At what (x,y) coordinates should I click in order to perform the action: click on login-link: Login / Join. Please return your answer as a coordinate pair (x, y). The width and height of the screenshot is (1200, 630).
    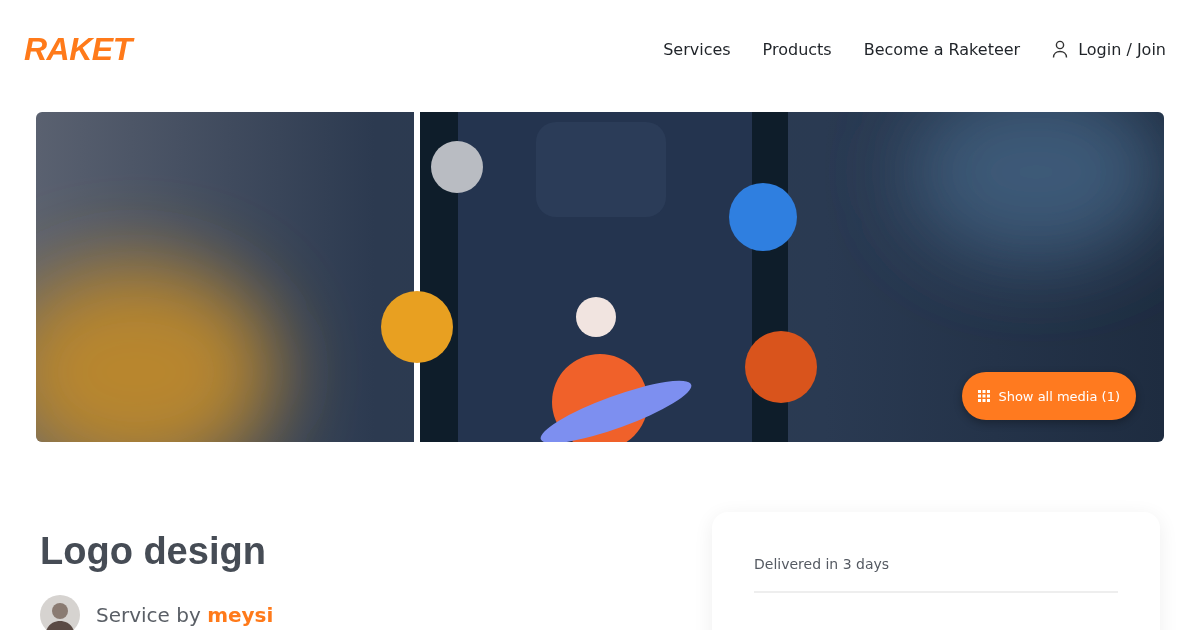
    Looking at the image, I should click on (1109, 49).